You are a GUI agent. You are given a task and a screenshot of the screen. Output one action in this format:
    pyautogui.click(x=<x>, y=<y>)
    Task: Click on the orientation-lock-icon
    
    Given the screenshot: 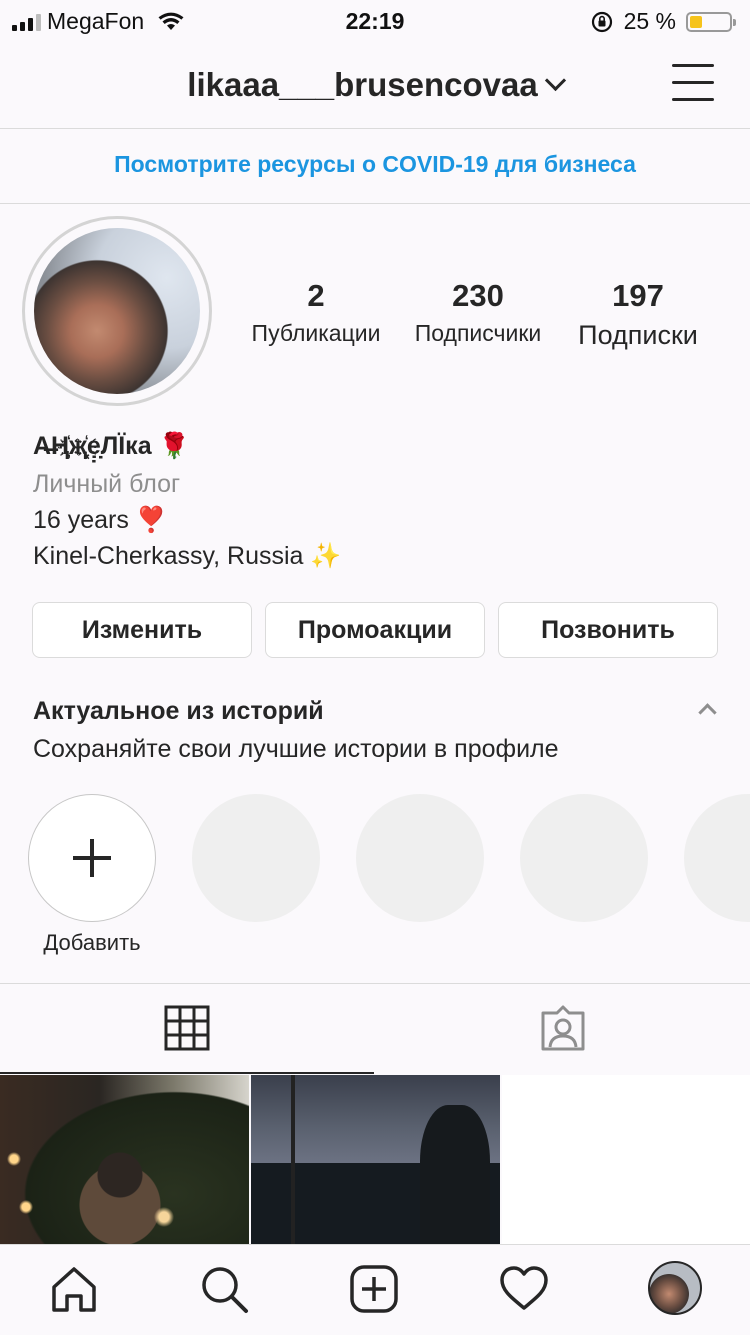 What is the action you would take?
    pyautogui.click(x=601, y=21)
    